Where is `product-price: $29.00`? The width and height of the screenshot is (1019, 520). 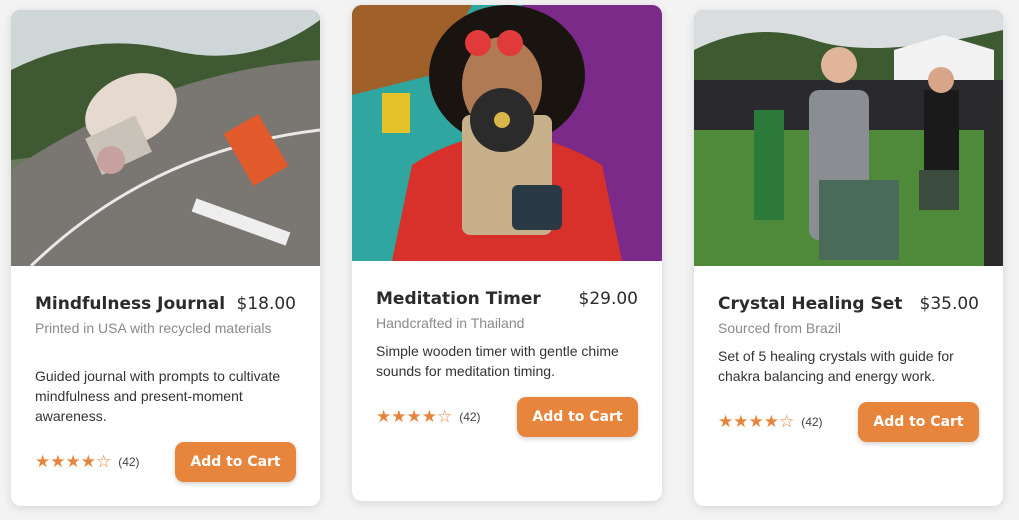
product-price: $29.00 is located at coordinates (608, 299).